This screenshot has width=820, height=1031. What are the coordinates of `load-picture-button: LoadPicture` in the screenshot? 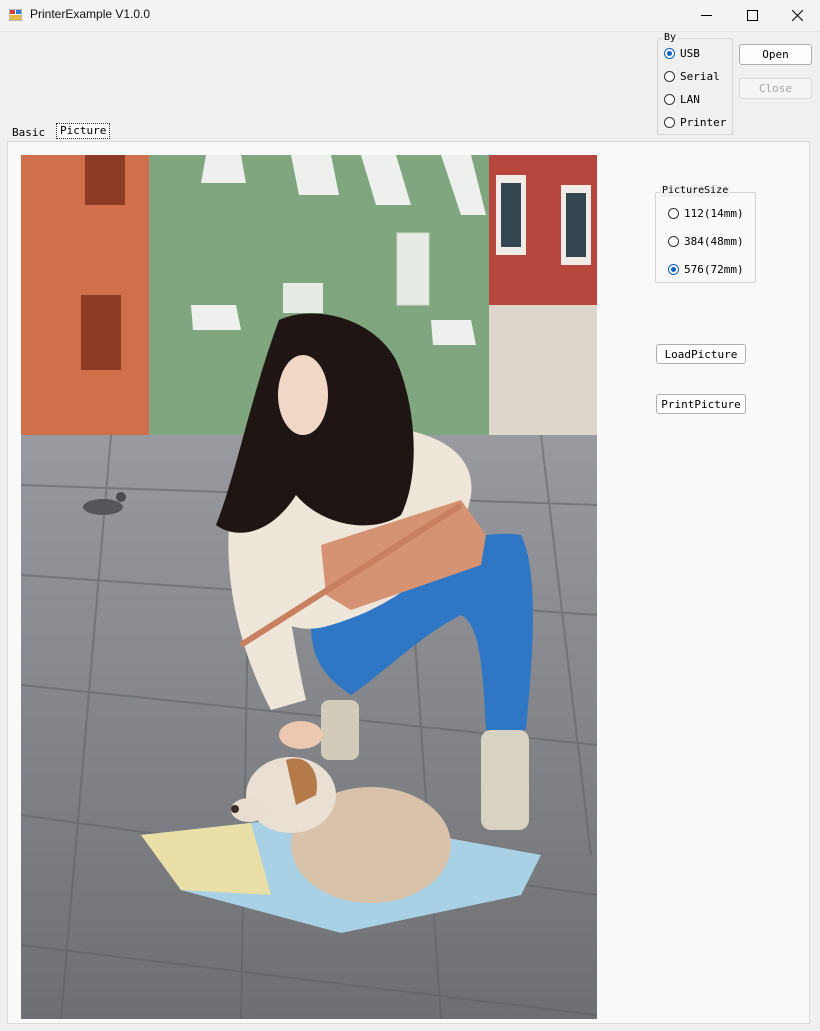 It's located at (701, 354).